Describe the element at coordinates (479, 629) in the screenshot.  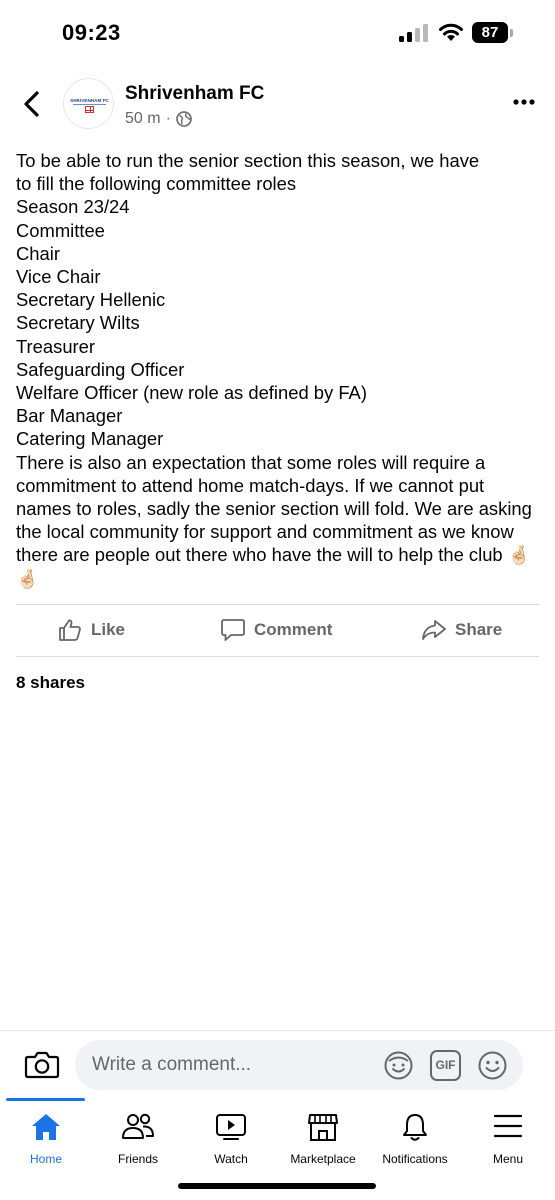
I see `share-label: Share` at that location.